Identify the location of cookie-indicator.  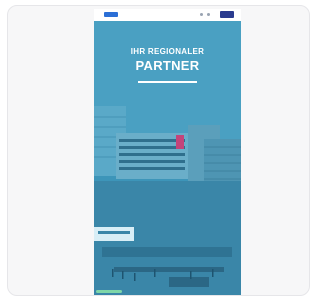
(109, 291).